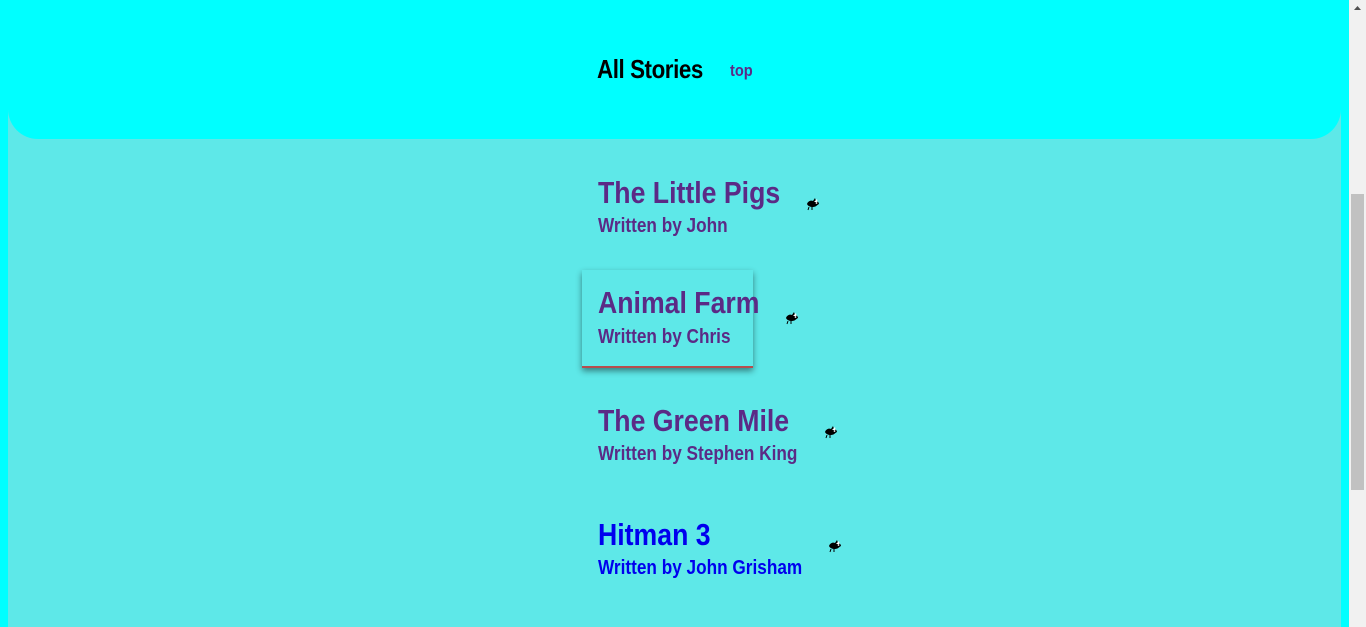 The height and width of the screenshot is (627, 1366). Describe the element at coordinates (654, 535) in the screenshot. I see `story-title: Hitman 3` at that location.